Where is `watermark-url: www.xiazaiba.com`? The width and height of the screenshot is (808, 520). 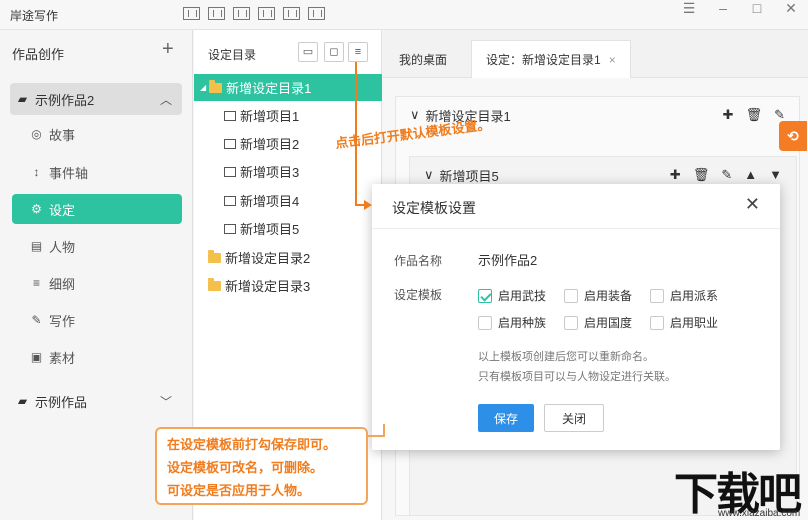
watermark-url: www.xiazaiba.com is located at coordinates (759, 513).